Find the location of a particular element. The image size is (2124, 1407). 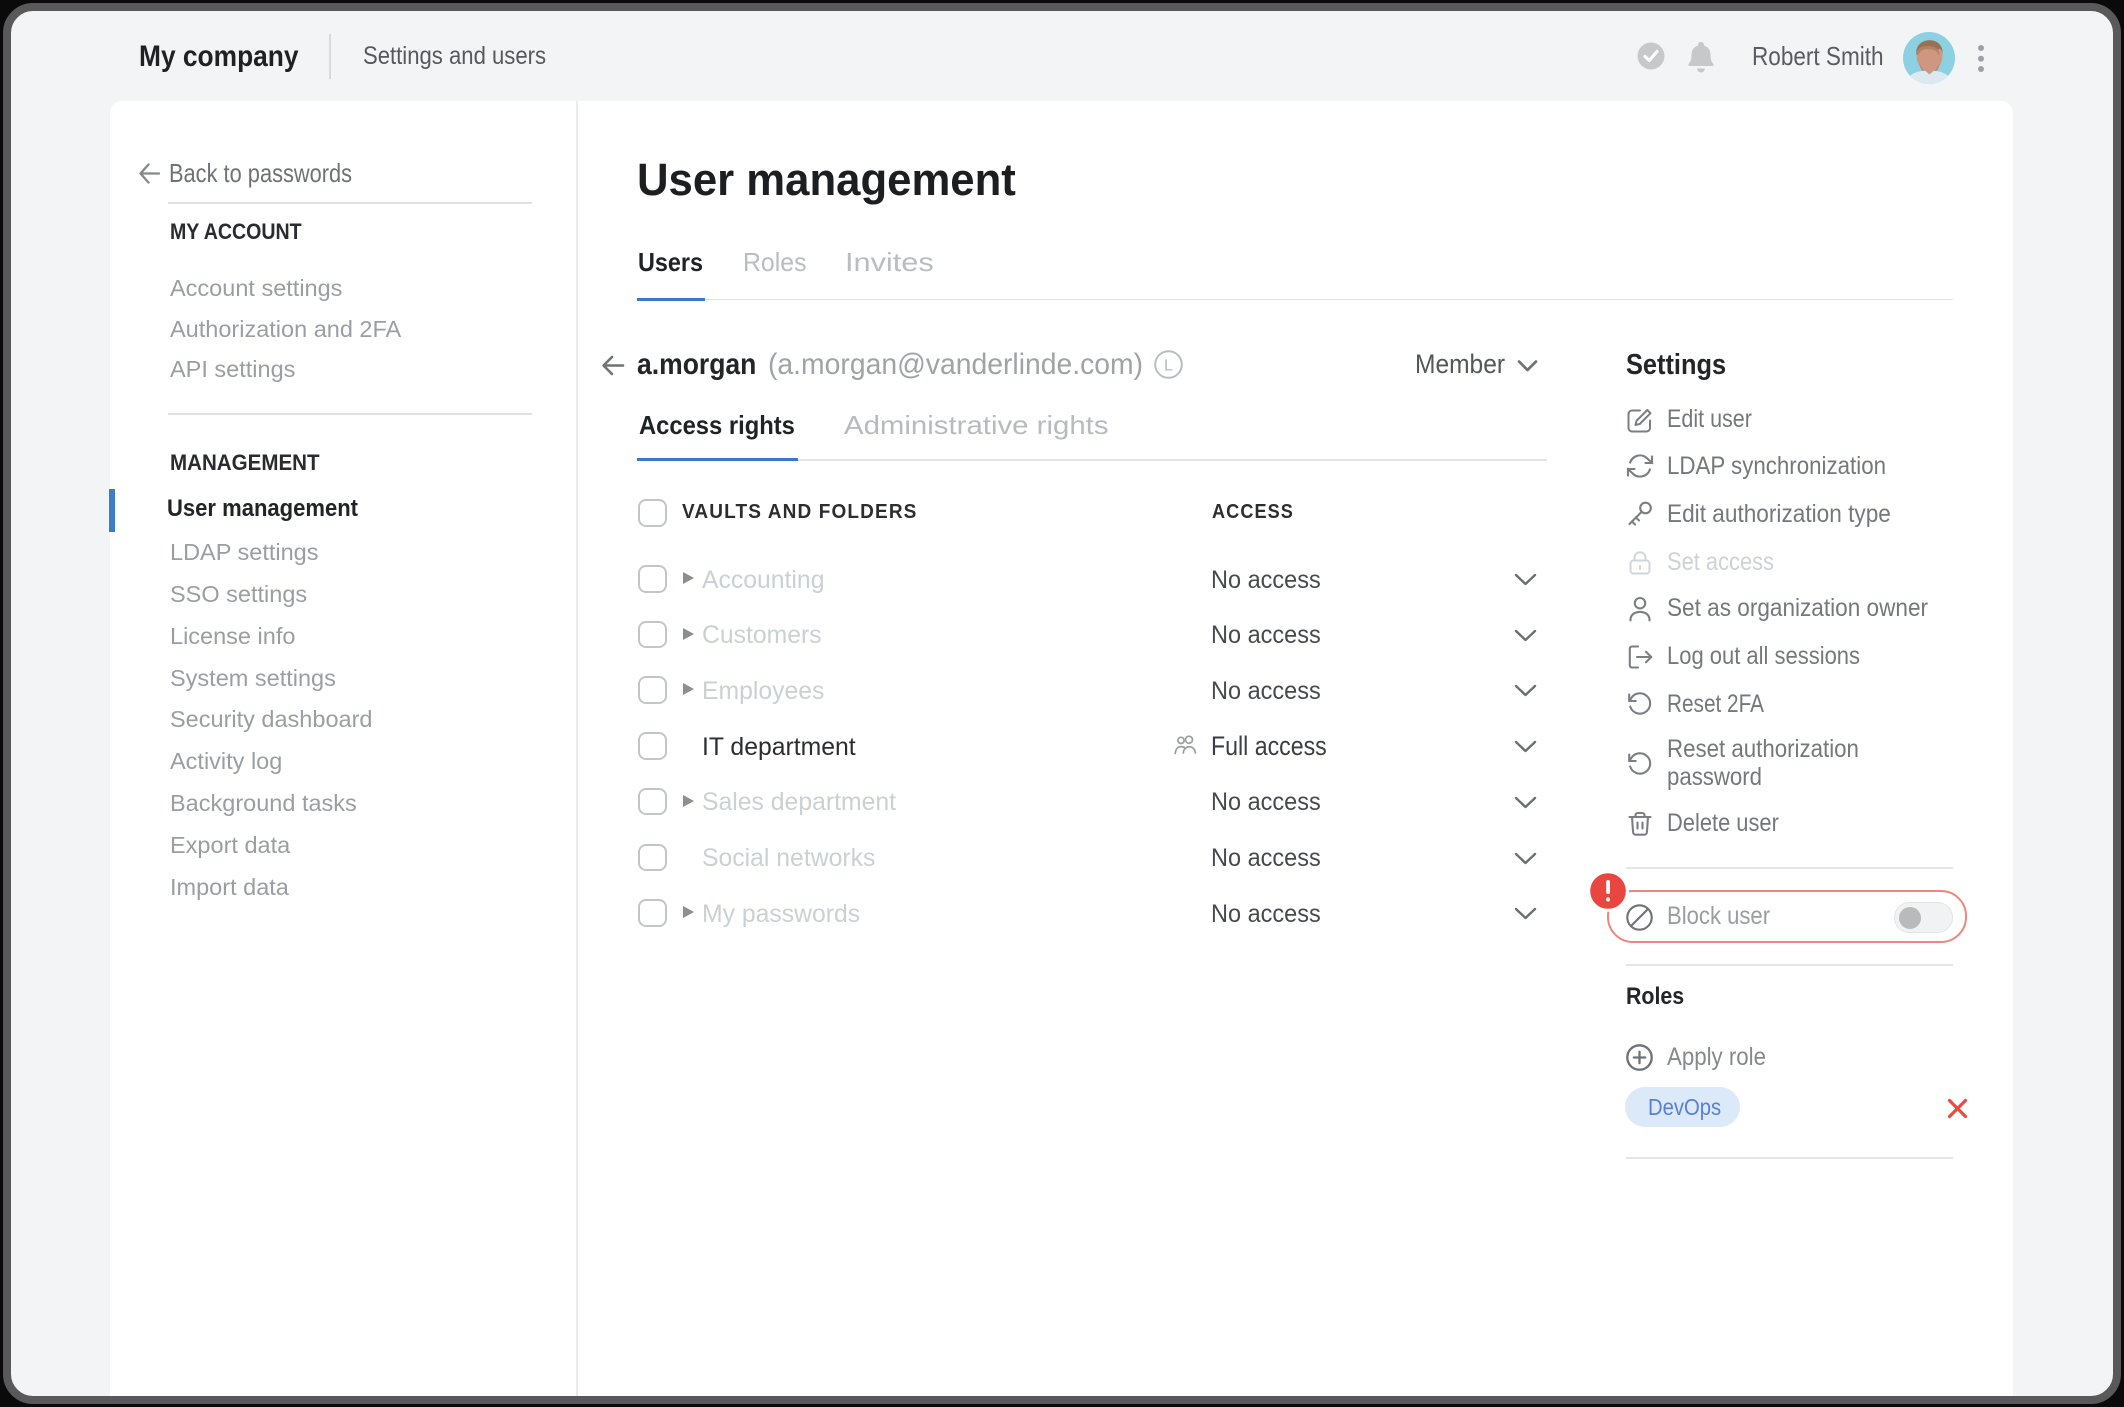

svg-text: L is located at coordinates (1168, 366).